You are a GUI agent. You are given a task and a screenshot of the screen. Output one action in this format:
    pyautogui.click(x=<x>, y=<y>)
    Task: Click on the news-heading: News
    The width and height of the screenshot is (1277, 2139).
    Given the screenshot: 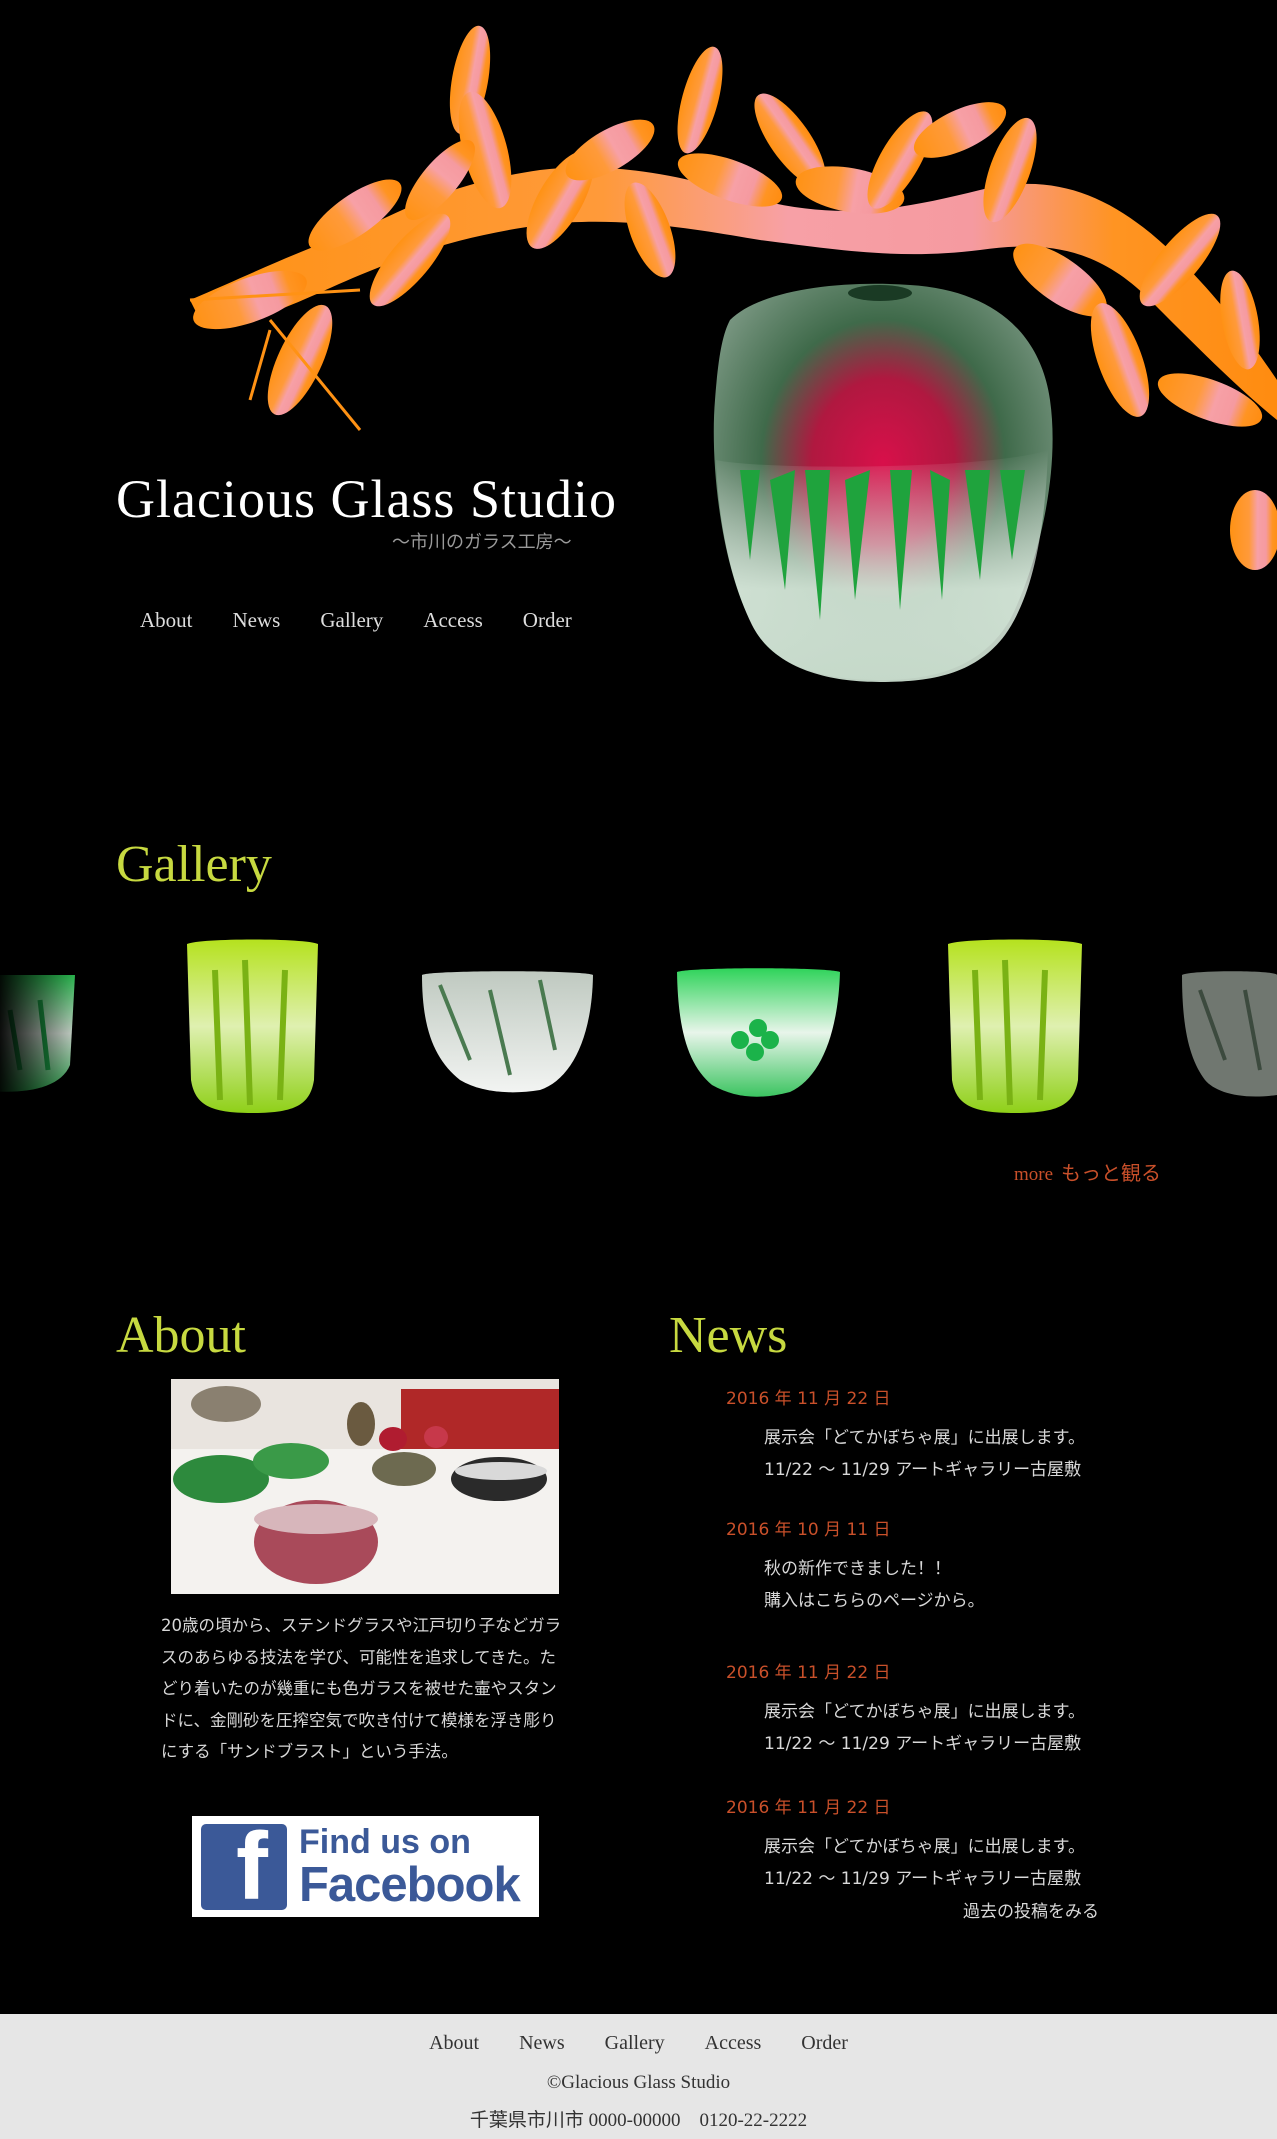 What is the action you would take?
    pyautogui.click(x=728, y=1335)
    